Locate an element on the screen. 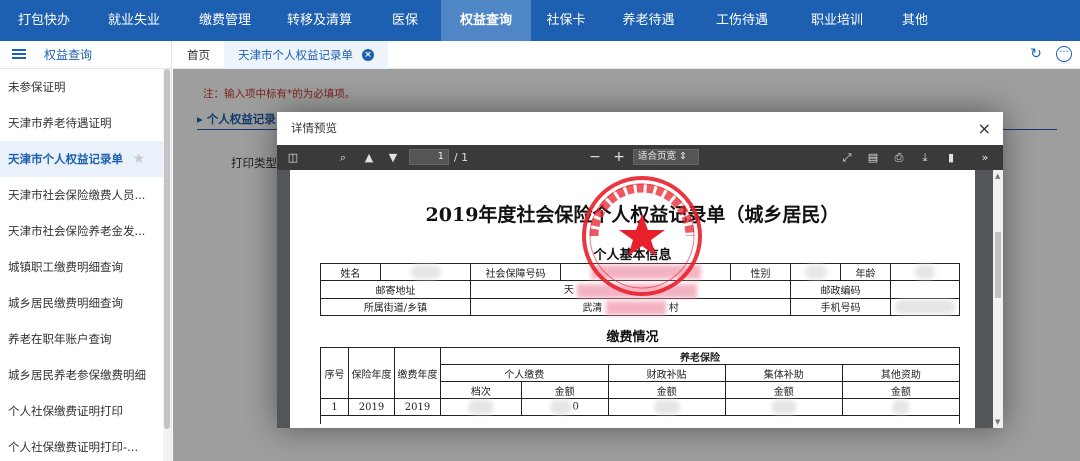 The image size is (1080, 461). star-icon: ★ is located at coordinates (138, 159).